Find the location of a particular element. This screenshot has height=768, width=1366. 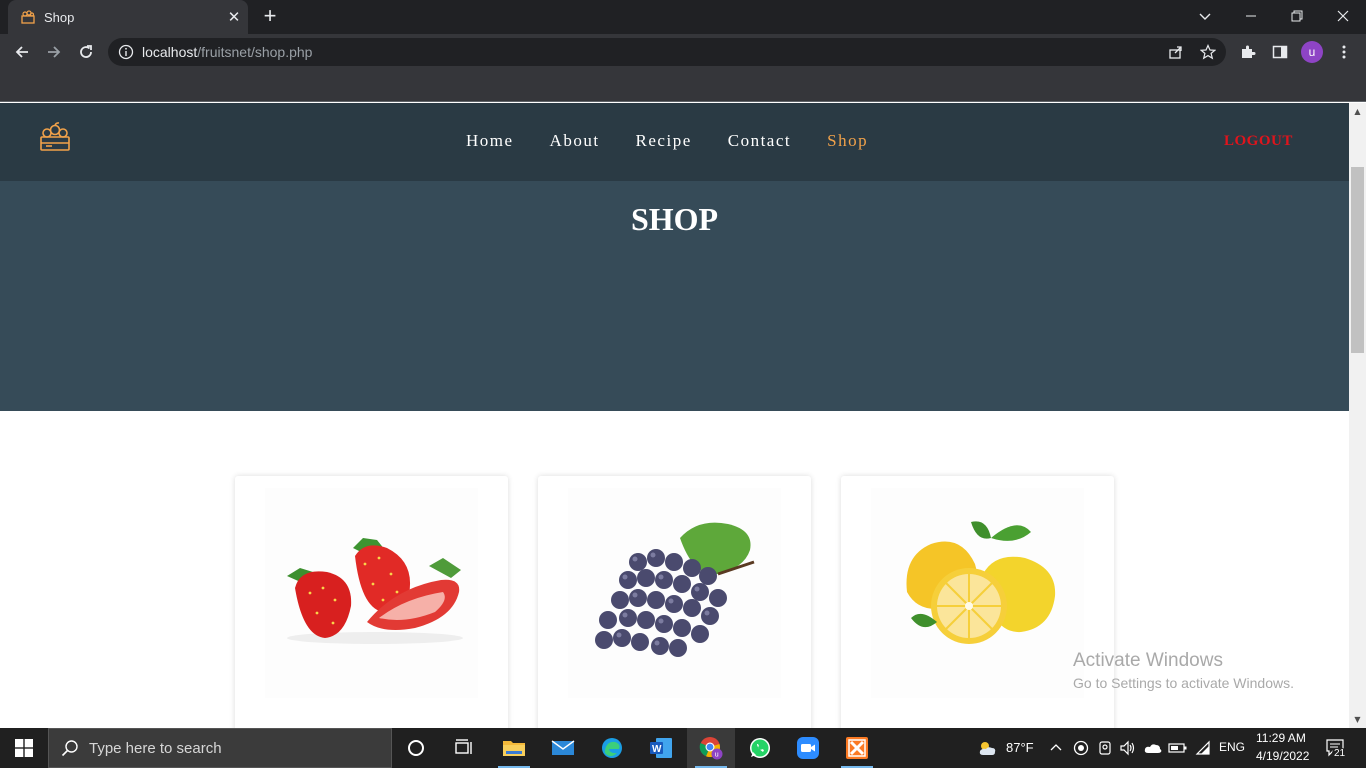

arrow-left-icon is located at coordinates (21, 52).